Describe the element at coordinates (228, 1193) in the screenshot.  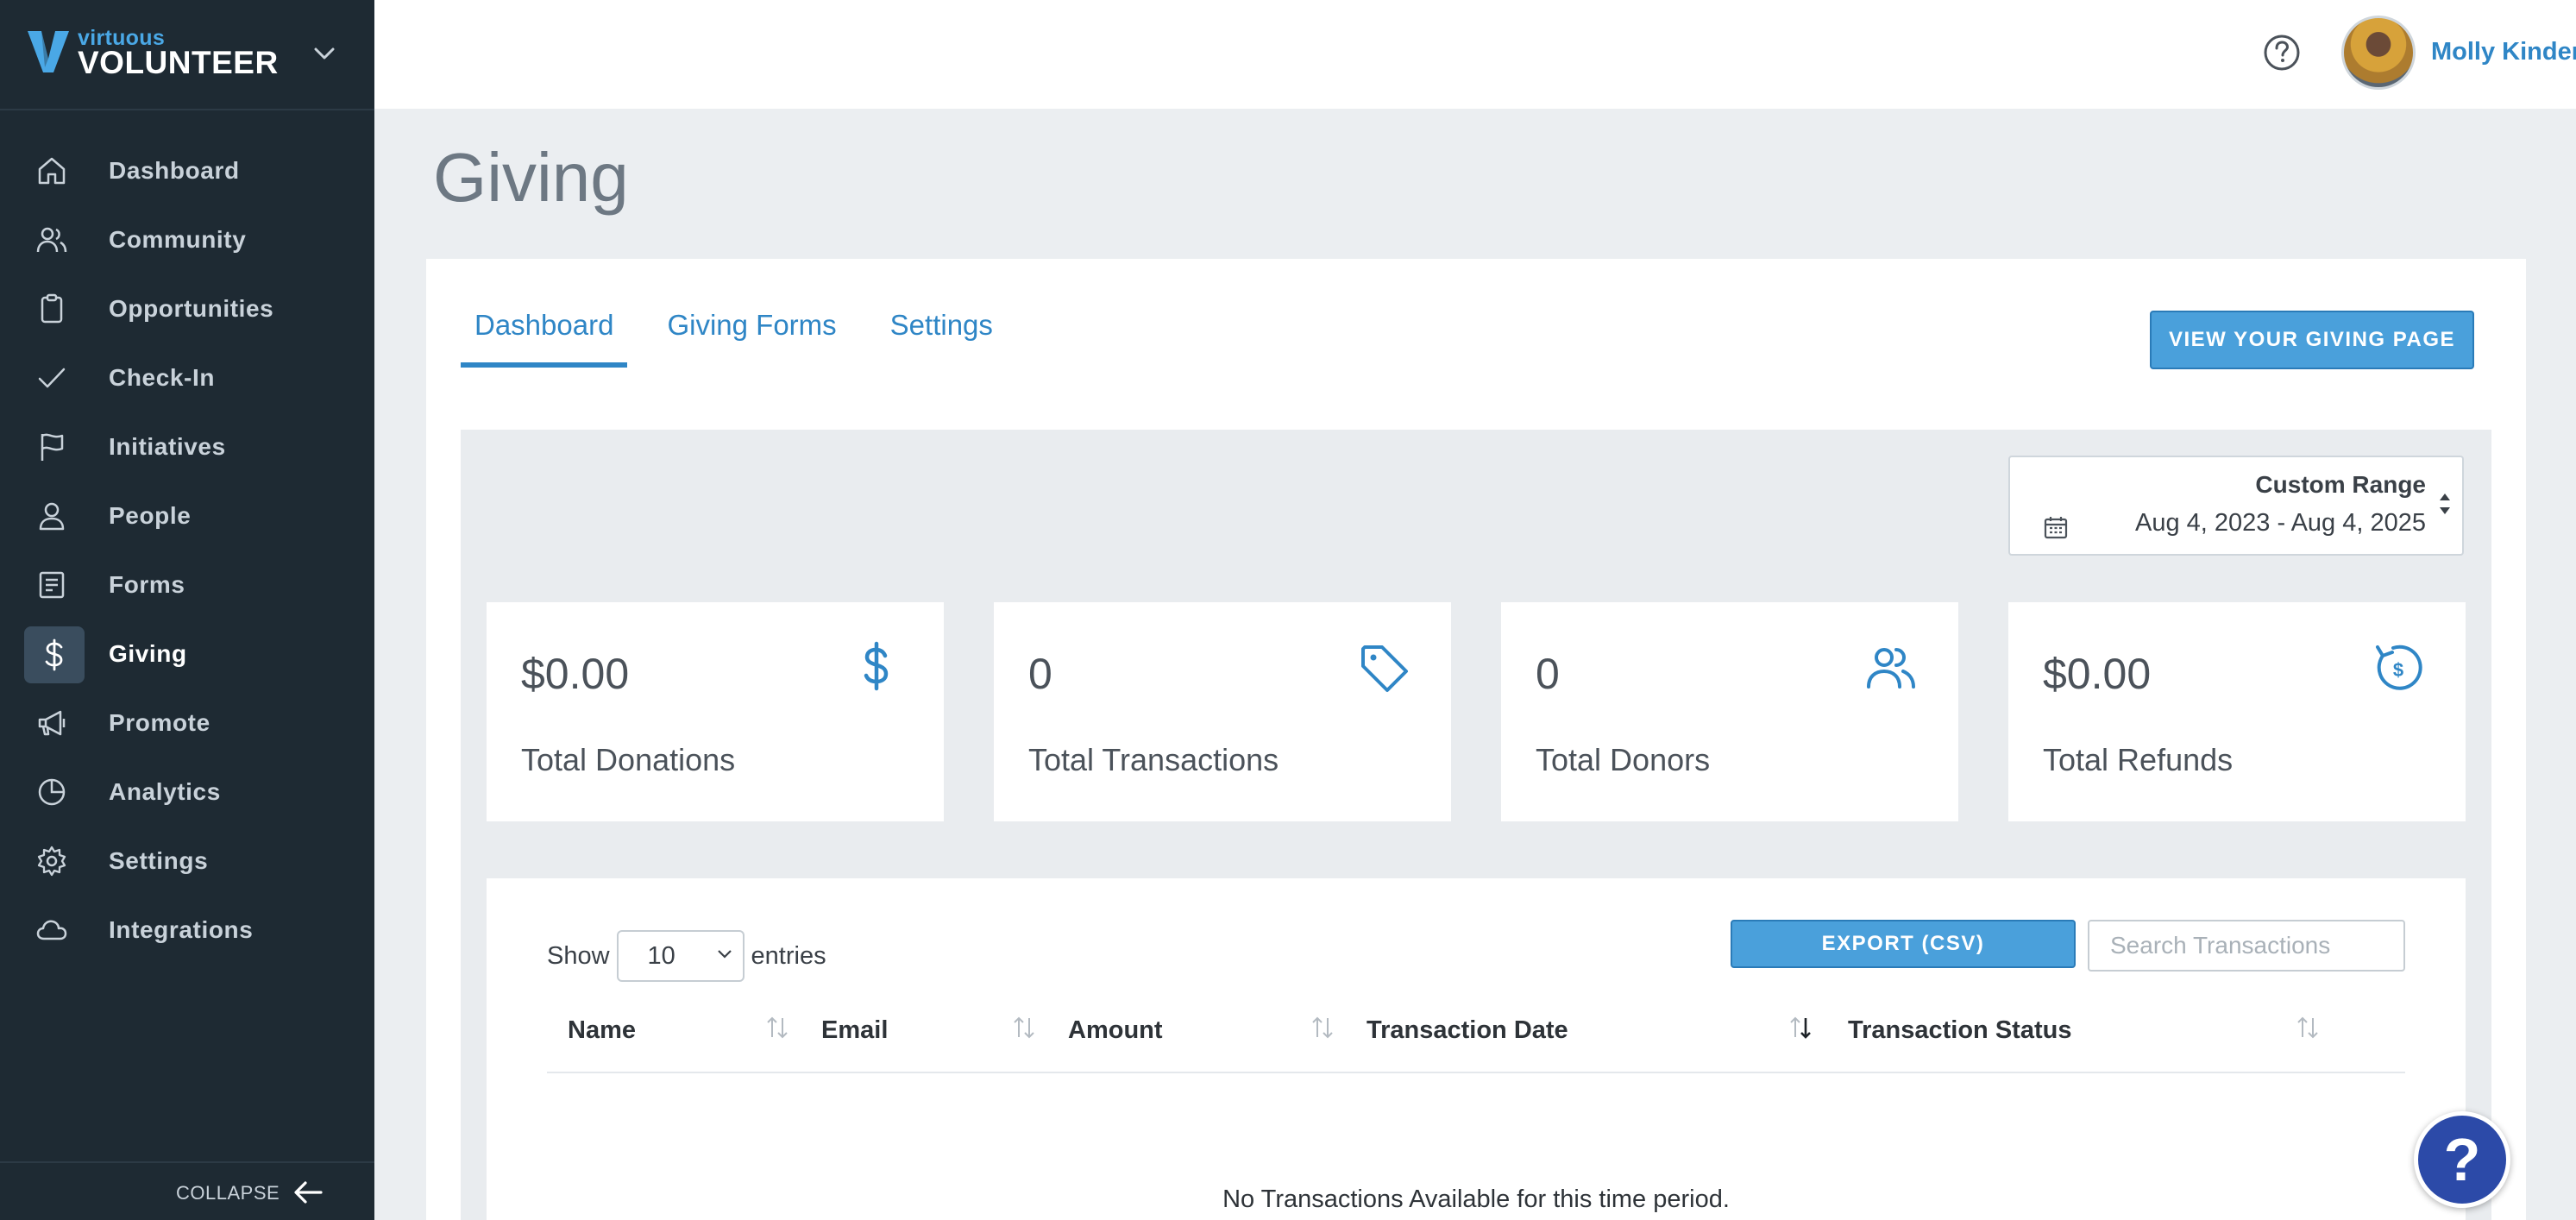
I see `collapse-label: COLLAPSE` at that location.